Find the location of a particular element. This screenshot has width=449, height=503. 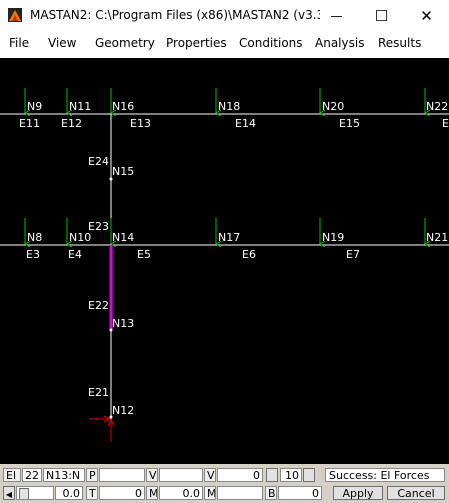

node-label: N17 is located at coordinates (229, 237).